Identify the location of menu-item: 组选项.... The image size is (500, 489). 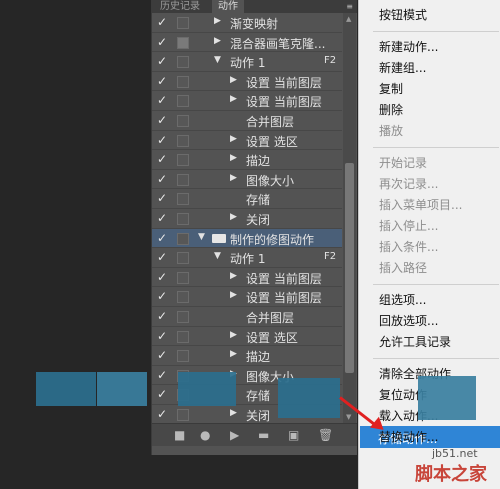
(402, 299).